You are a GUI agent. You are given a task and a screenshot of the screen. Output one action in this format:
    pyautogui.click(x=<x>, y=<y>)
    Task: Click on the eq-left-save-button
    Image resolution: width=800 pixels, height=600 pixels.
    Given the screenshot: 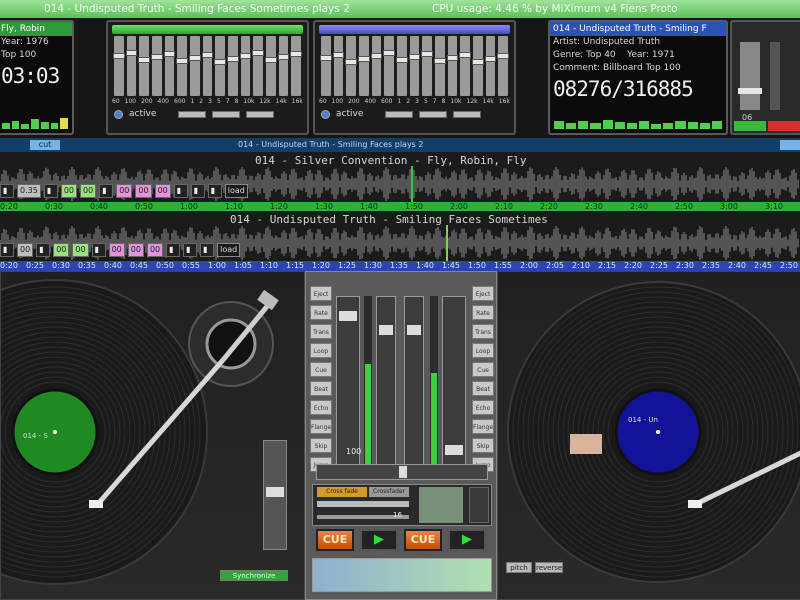 What is the action you would take?
    pyautogui.click(x=260, y=114)
    